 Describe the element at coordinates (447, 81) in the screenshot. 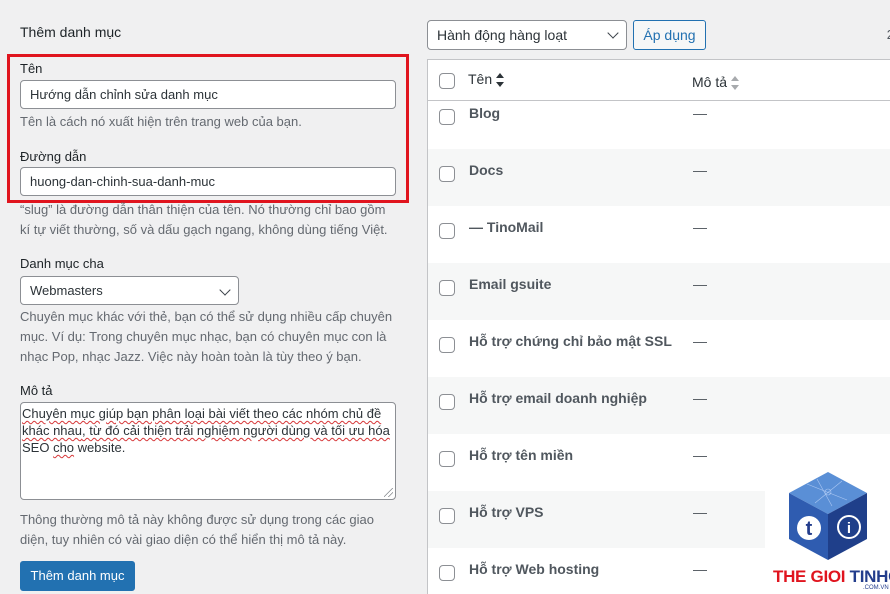

I see `select-all-checkbox` at that location.